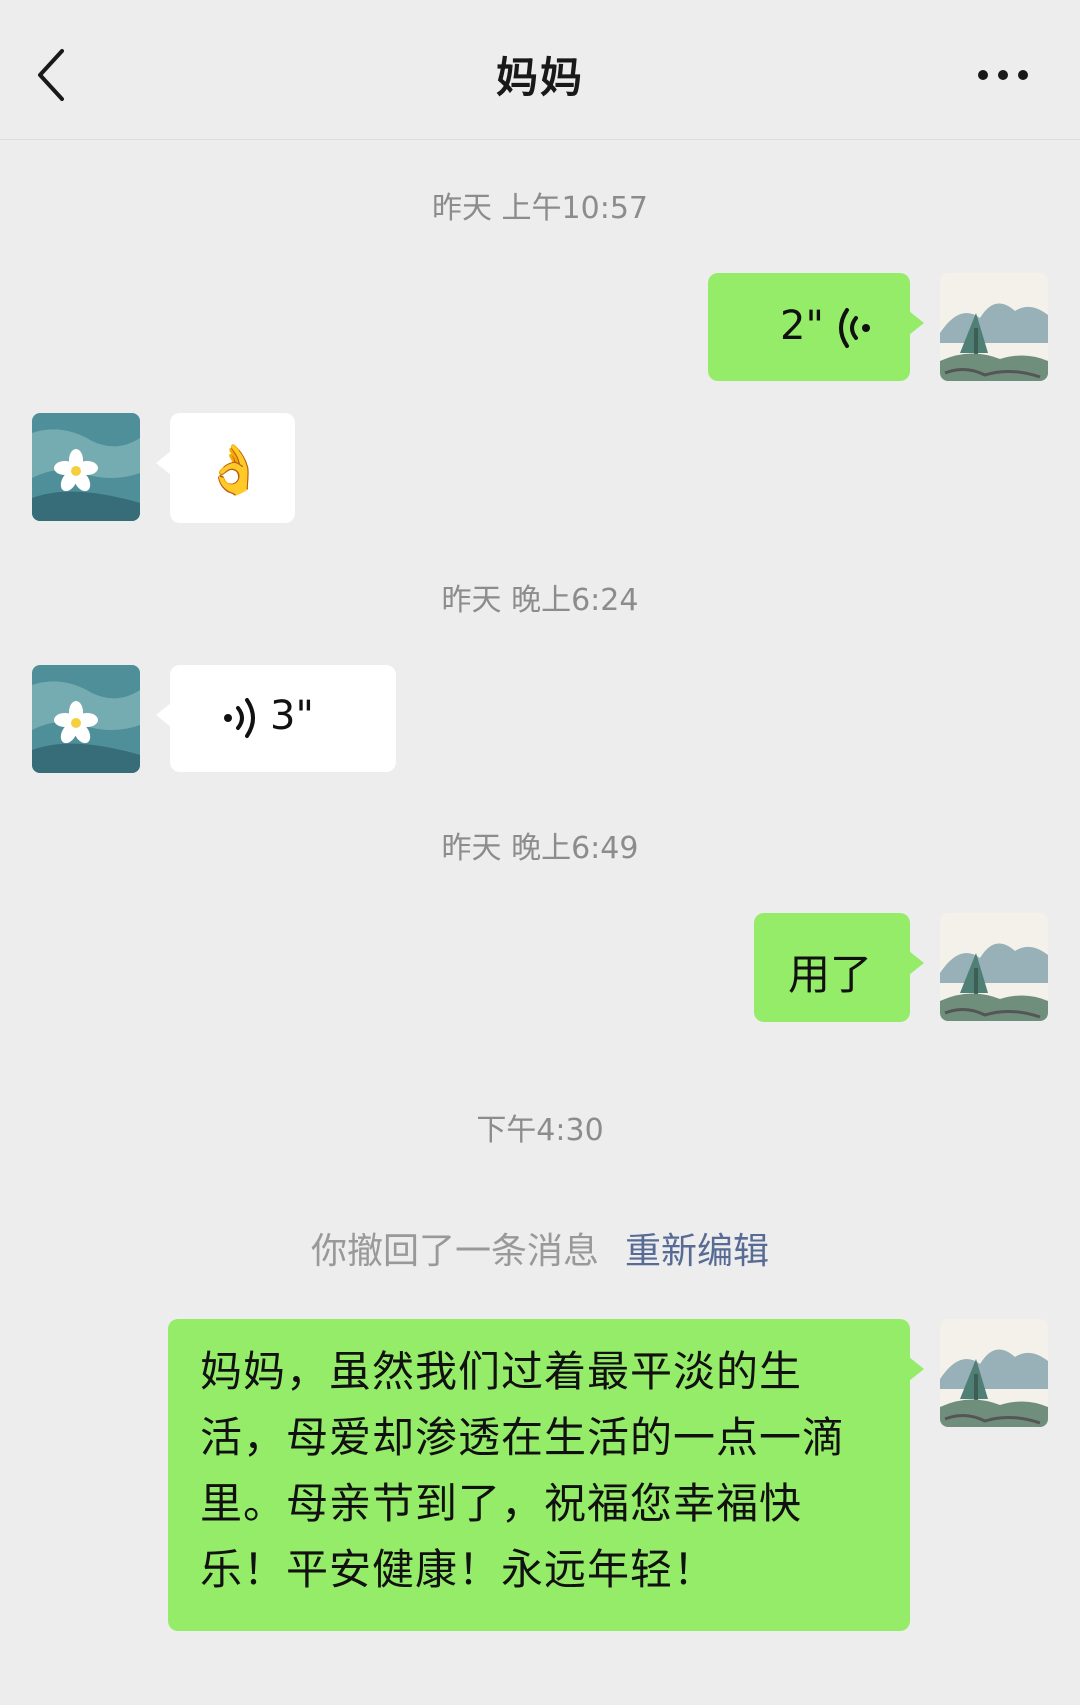 The width and height of the screenshot is (1080, 1705). What do you see at coordinates (292, 716) in the screenshot?
I see `voice-duration: 3"` at bounding box center [292, 716].